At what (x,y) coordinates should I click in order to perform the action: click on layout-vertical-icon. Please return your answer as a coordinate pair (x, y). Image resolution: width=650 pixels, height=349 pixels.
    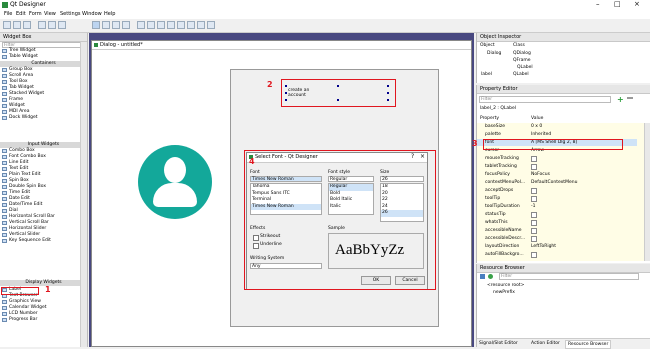
    Looking at the image, I should click on (151, 25).